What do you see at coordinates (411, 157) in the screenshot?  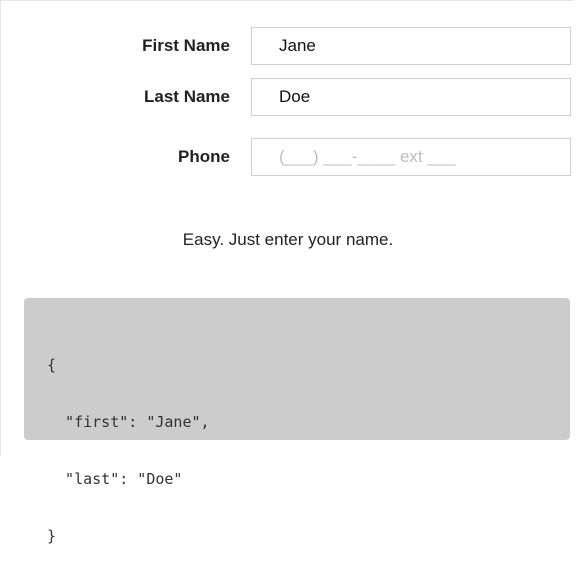 I see `phone-input` at bounding box center [411, 157].